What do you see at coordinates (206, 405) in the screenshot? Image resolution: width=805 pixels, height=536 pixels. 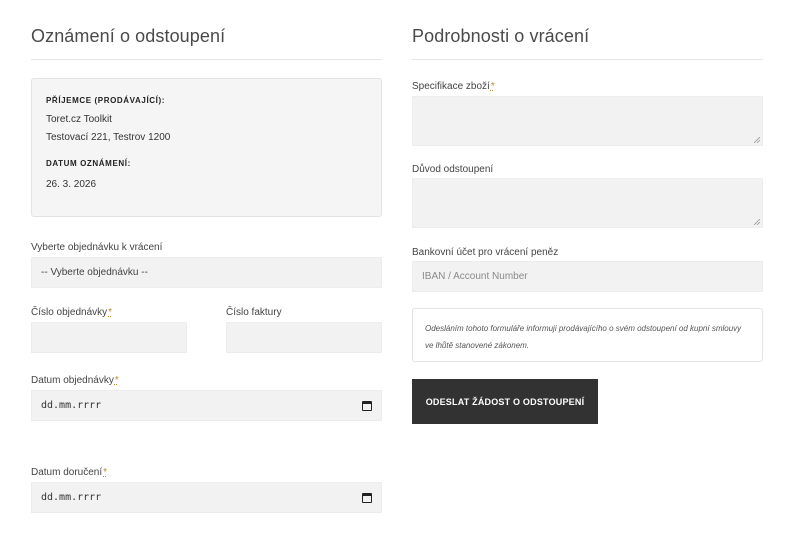 I see `order-date-input: dd.mm.rrrr` at bounding box center [206, 405].